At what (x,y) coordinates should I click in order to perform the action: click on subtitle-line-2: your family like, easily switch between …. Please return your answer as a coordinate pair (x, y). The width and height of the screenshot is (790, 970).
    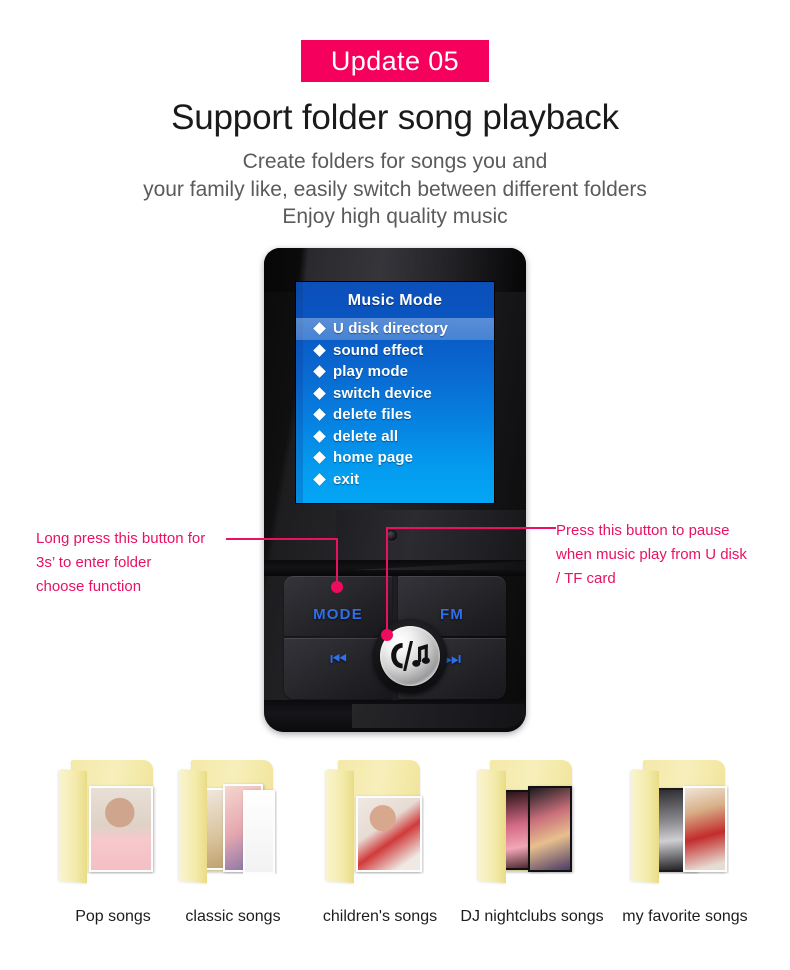
    Looking at the image, I should click on (395, 189).